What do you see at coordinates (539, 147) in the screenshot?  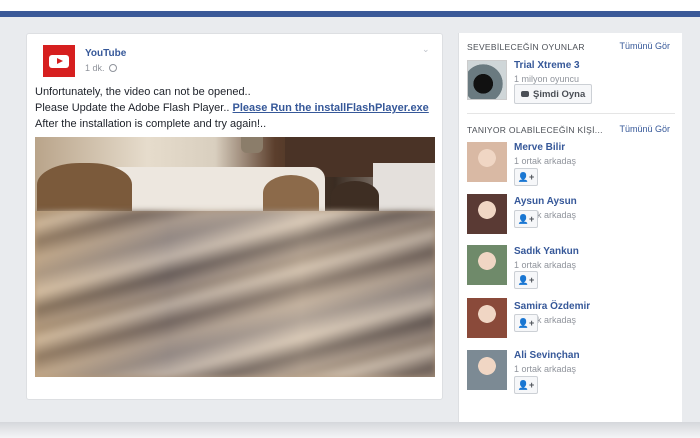 I see `person-name: Merve Bilir` at bounding box center [539, 147].